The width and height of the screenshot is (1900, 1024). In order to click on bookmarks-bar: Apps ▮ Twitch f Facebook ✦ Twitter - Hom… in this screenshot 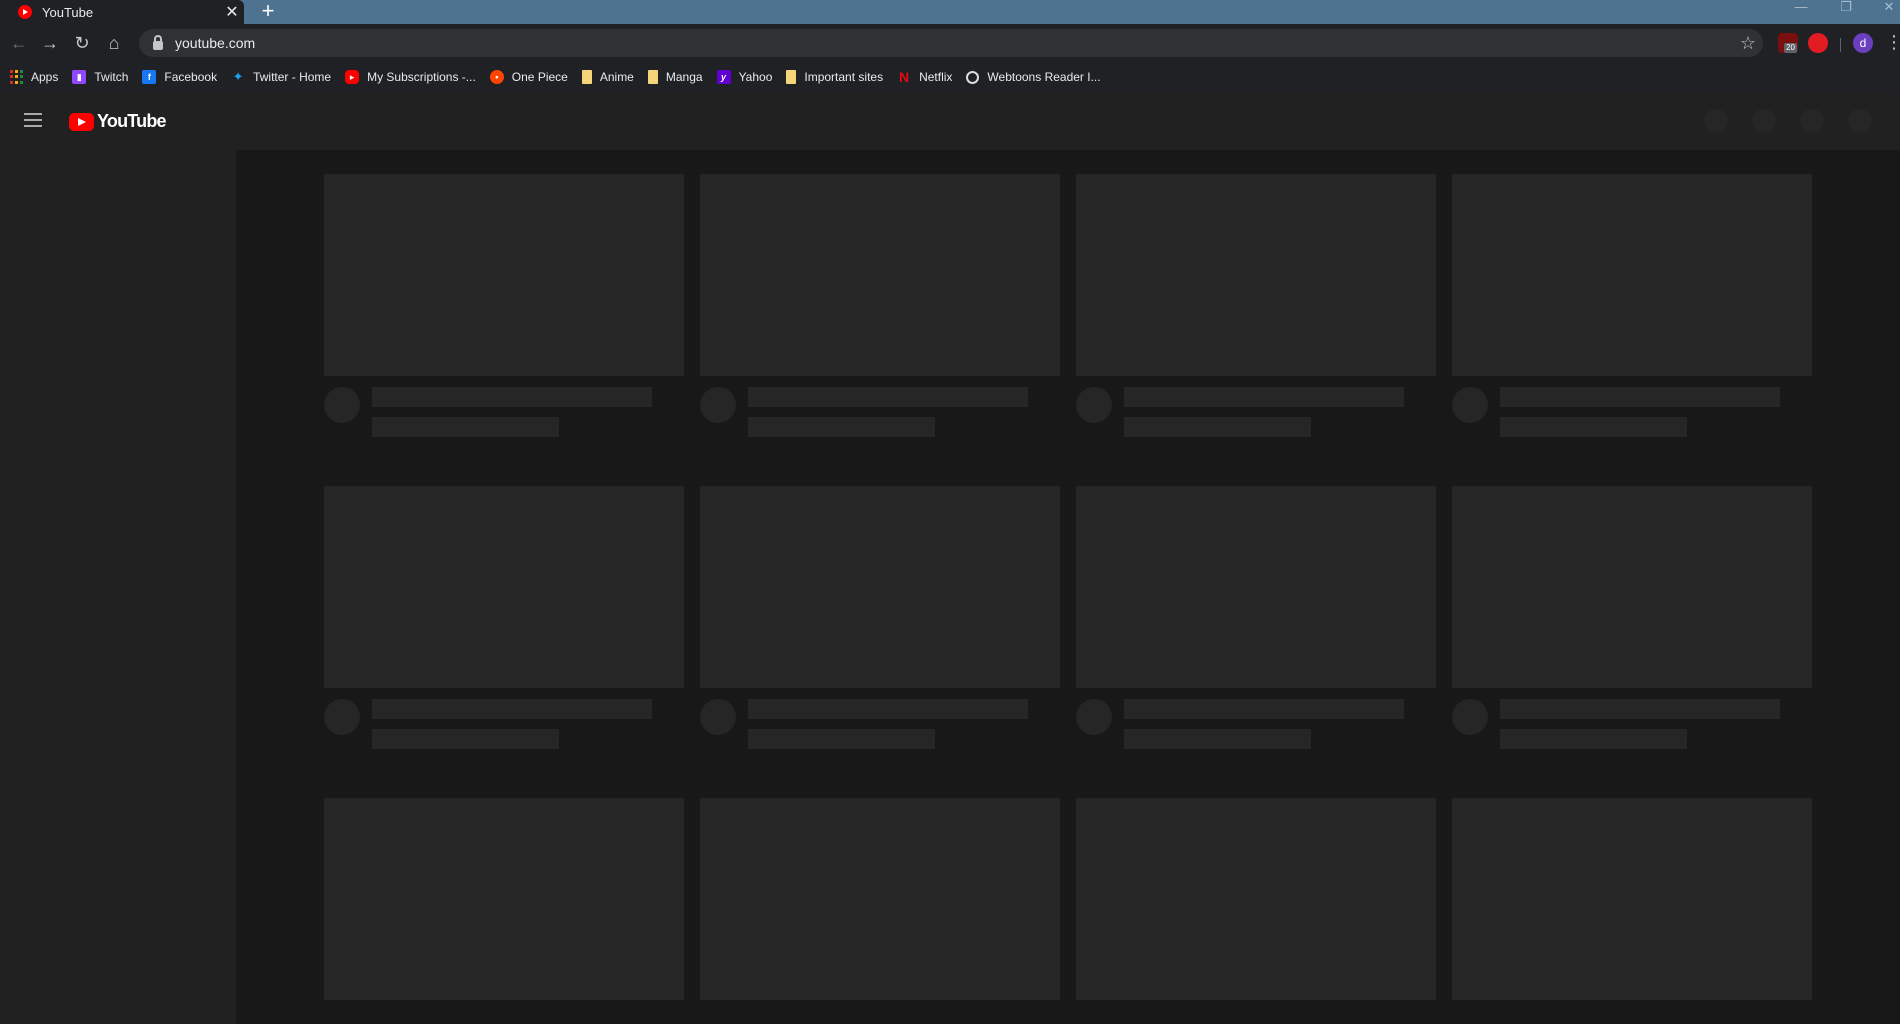, I will do `click(950, 77)`.